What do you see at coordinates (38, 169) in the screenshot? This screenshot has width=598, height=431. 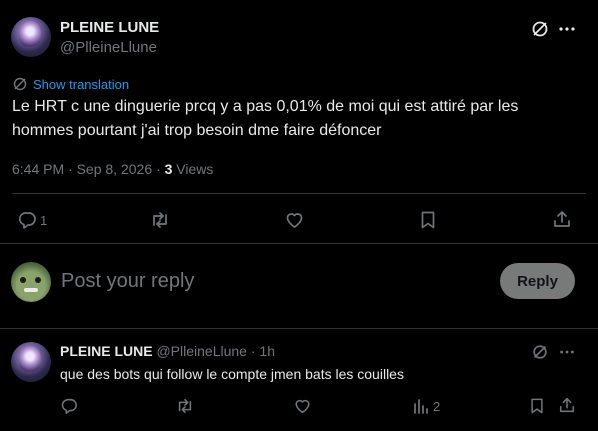 I see `tweet-time: 6:44 PM` at bounding box center [38, 169].